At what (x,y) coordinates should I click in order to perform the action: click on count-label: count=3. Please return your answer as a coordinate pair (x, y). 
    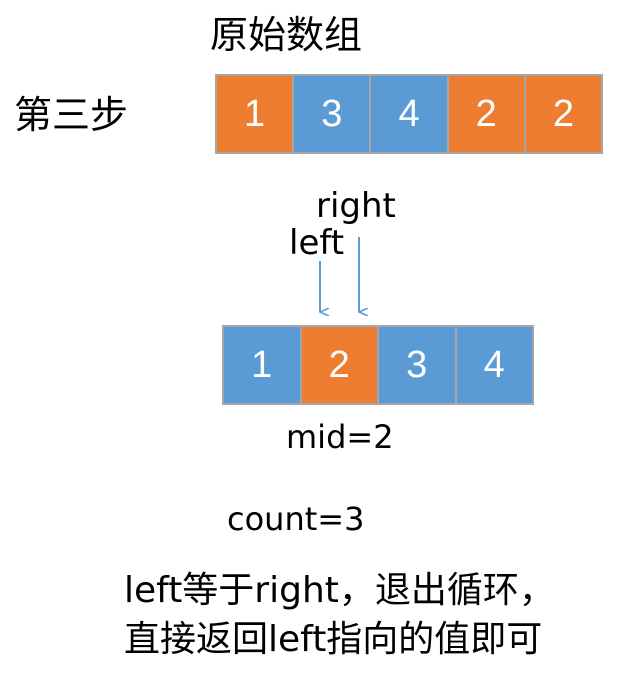
    Looking at the image, I should click on (296, 519).